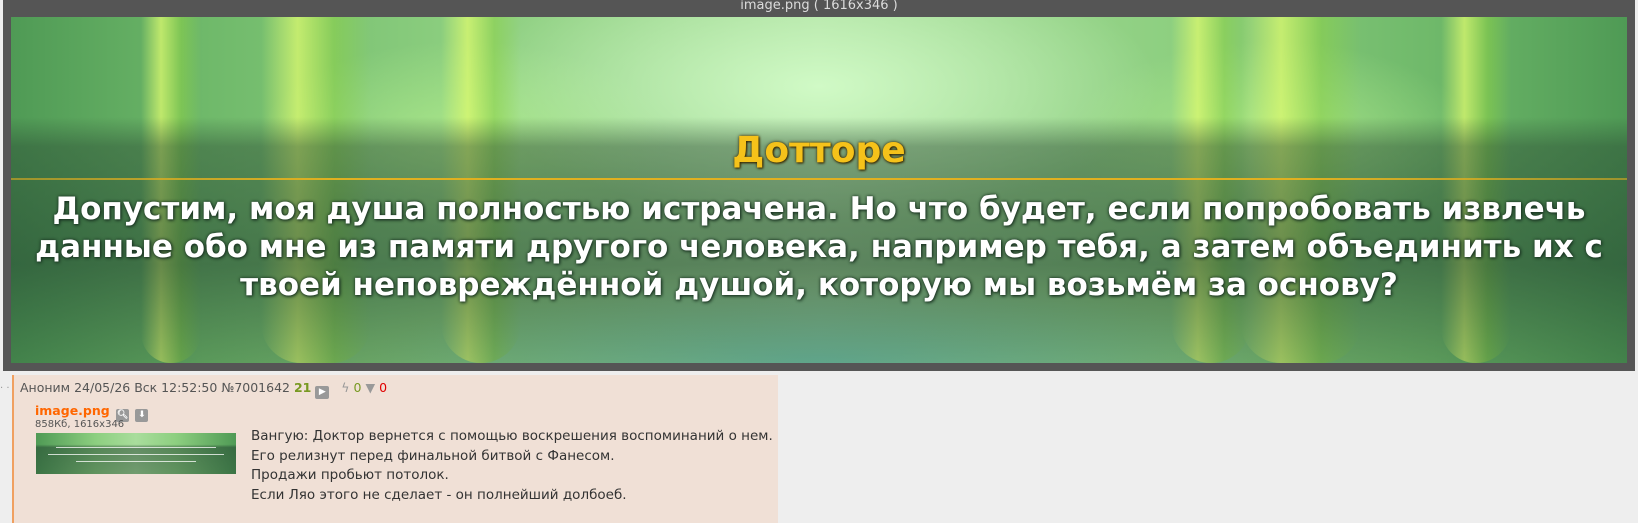  What do you see at coordinates (45, 387) in the screenshot?
I see `post-author: Аноним` at bounding box center [45, 387].